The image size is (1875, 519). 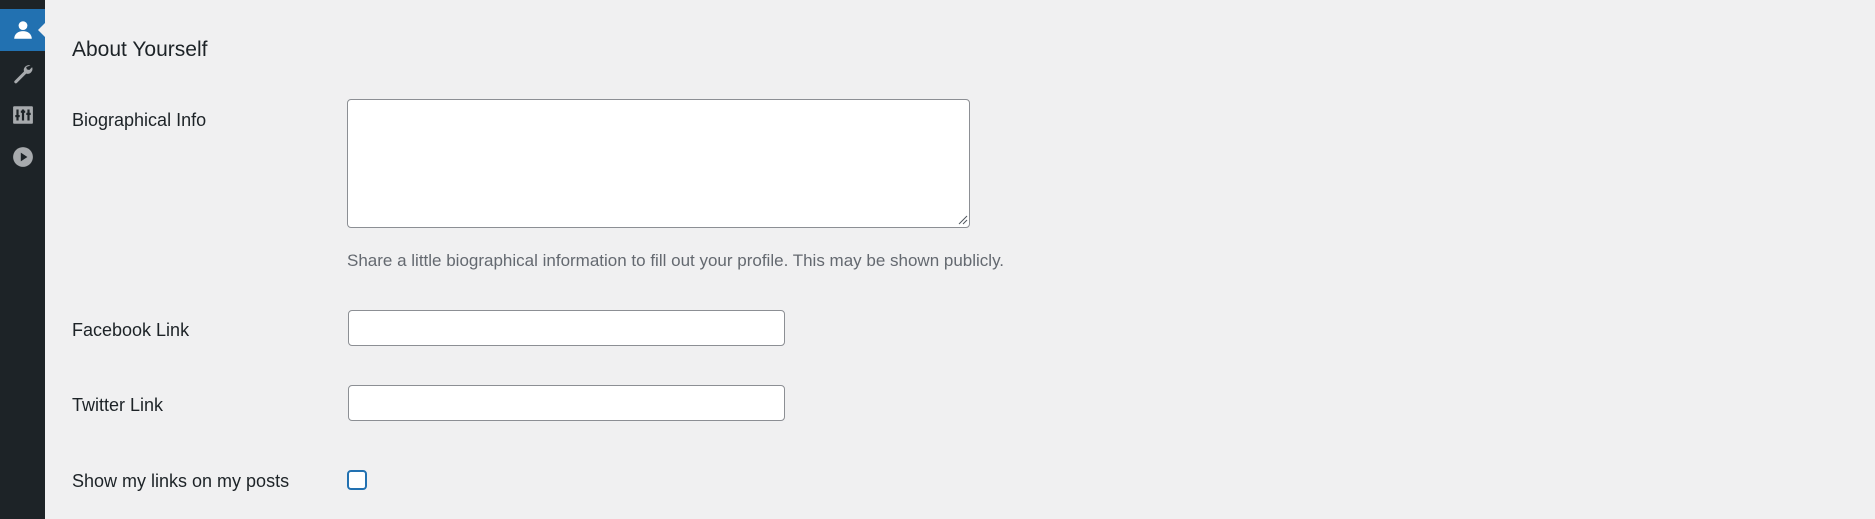 I want to click on sidebar-item-media, so click(x=22, y=157).